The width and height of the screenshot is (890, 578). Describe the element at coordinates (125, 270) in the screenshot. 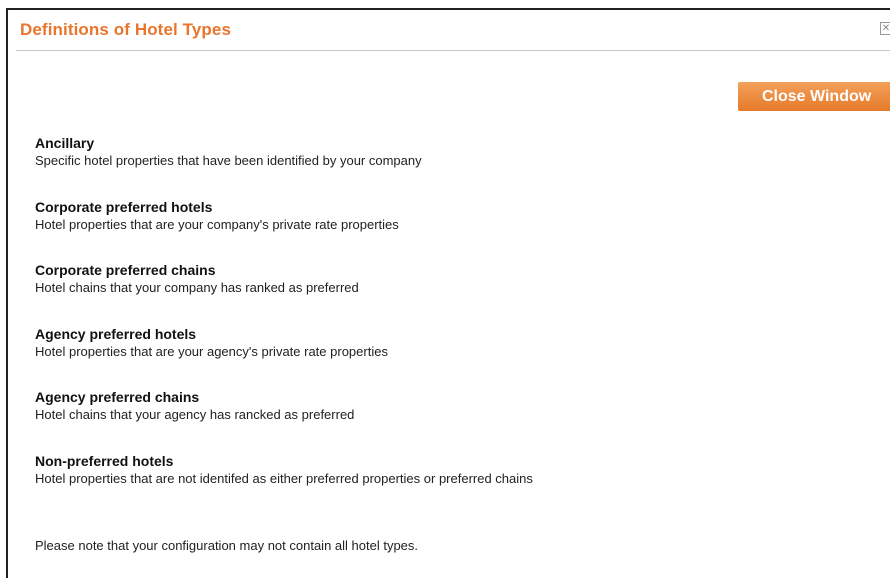

I see `definition-title: Corporate preferred chains` at that location.